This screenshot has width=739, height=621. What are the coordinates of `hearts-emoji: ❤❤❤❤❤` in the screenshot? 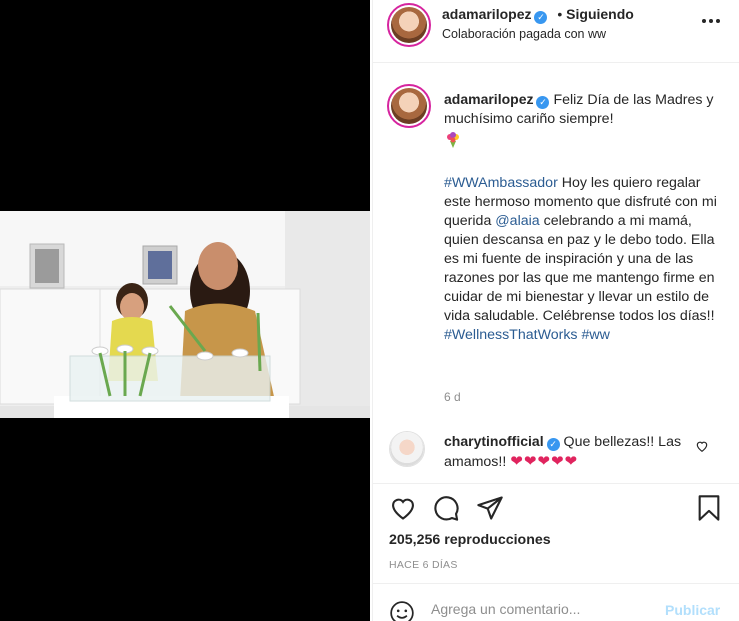 It's located at (544, 461).